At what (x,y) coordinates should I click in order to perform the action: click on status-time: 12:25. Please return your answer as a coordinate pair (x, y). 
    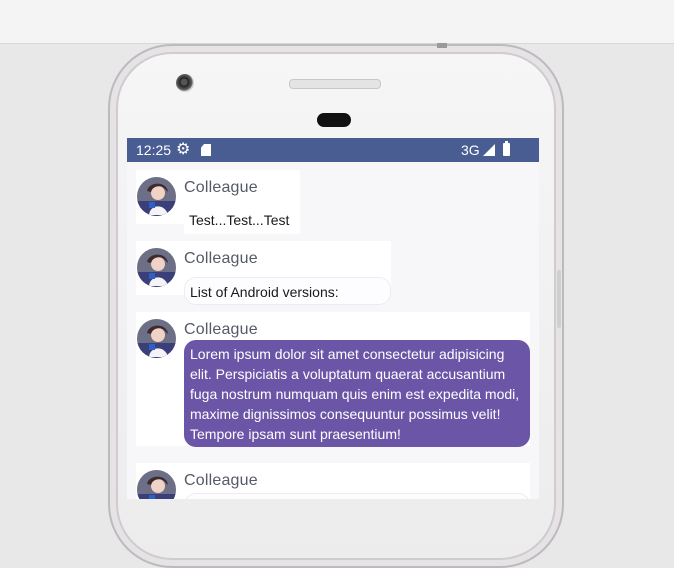
    Looking at the image, I should click on (154, 150).